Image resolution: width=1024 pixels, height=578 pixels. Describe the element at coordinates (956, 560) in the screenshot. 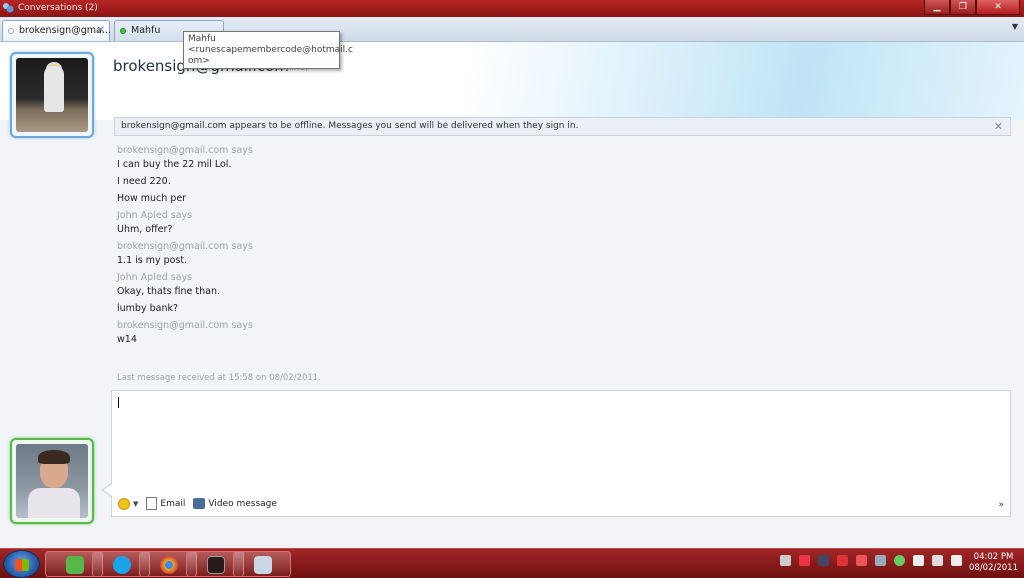

I see `tray-volume-icon` at that location.